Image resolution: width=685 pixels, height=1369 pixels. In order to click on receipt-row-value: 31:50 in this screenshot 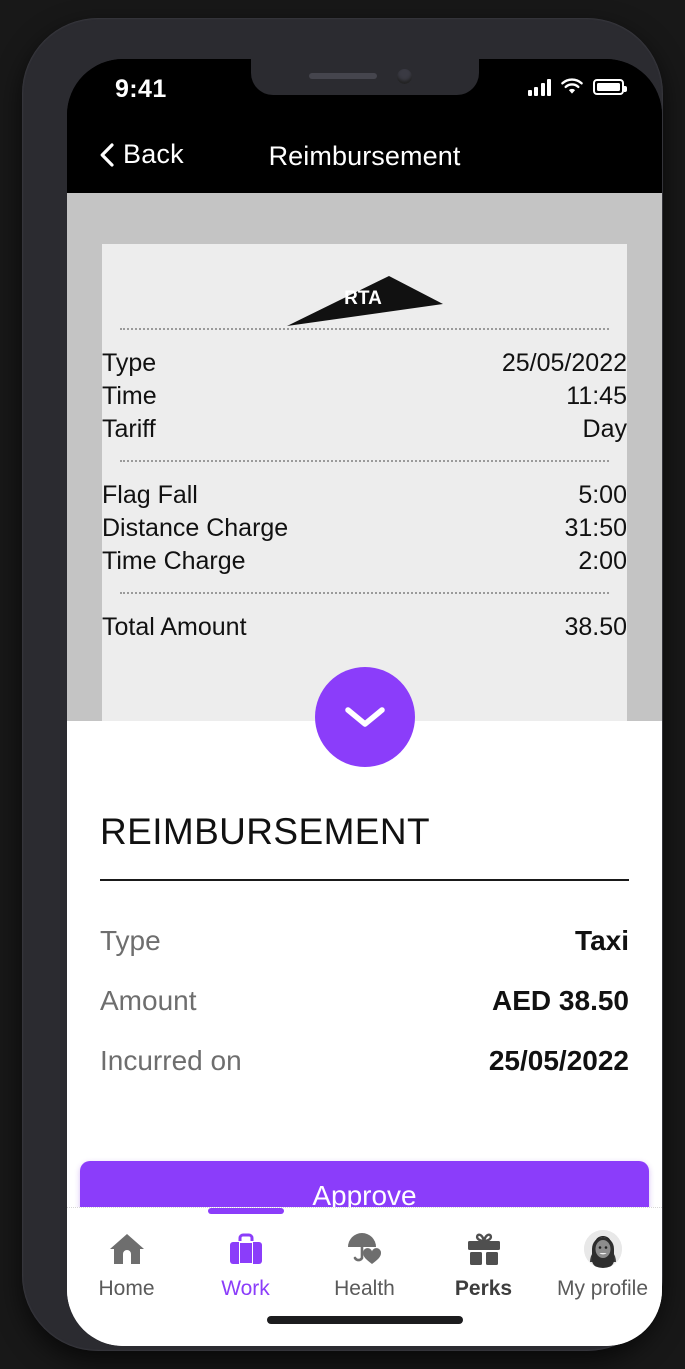, I will do `click(595, 528)`.